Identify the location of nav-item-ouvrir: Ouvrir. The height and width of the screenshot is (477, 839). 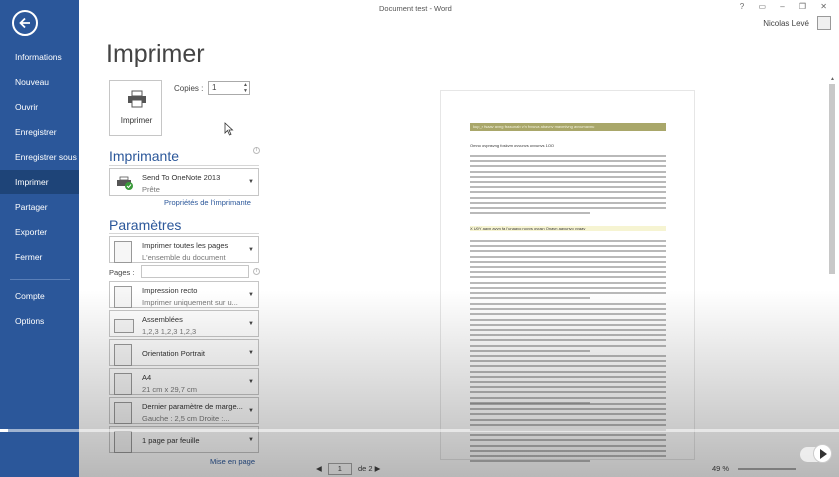
(39, 107).